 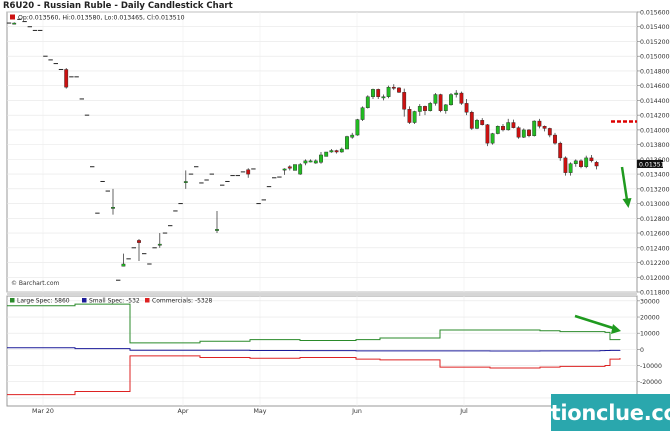 I want to click on price-tick-label: 0.015600, so click(x=655, y=13).